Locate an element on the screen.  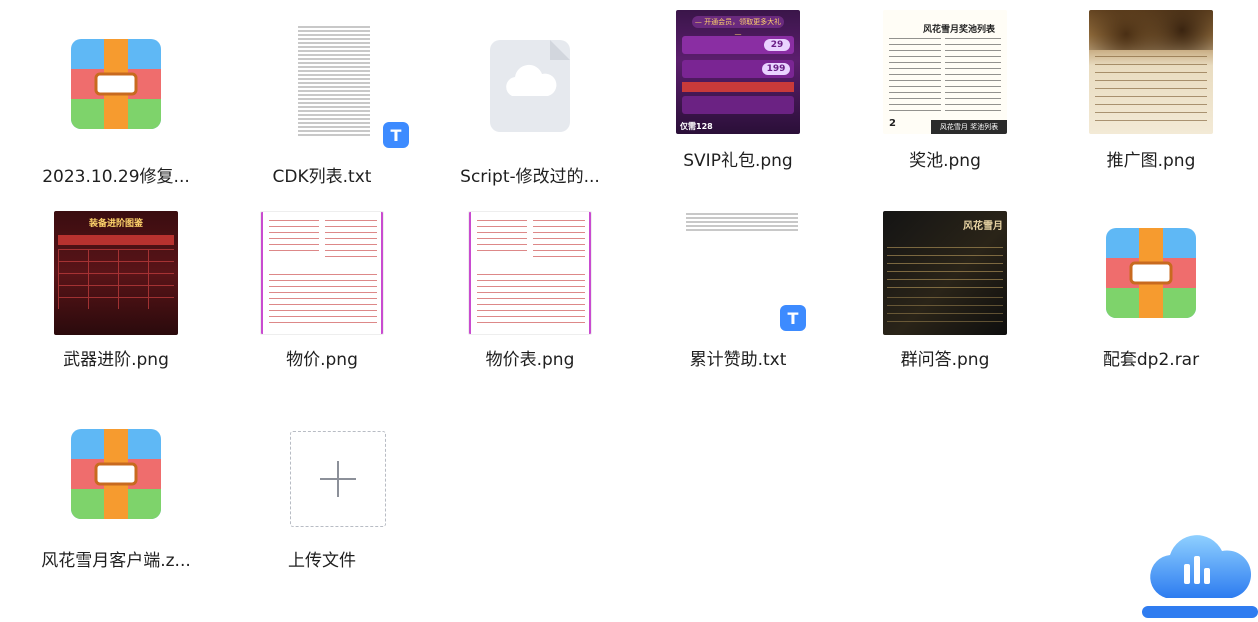
file-tile-faq: 风花雪月 群问答.png is located at coordinates (945, 291).